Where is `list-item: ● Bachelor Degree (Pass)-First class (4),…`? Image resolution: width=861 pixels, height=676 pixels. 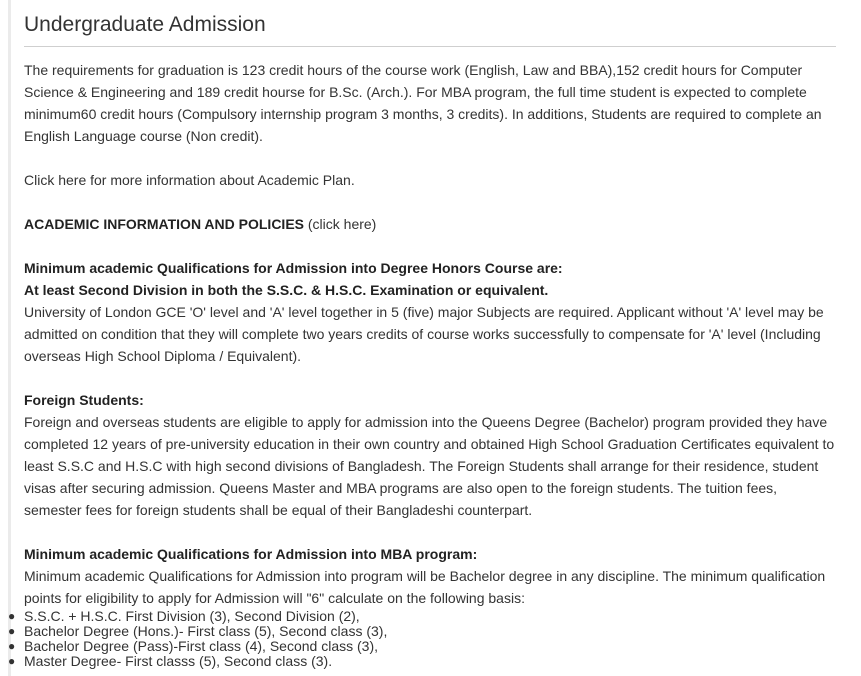
list-item: ● Bachelor Degree (Pass)-First class (4),… is located at coordinates (426, 646).